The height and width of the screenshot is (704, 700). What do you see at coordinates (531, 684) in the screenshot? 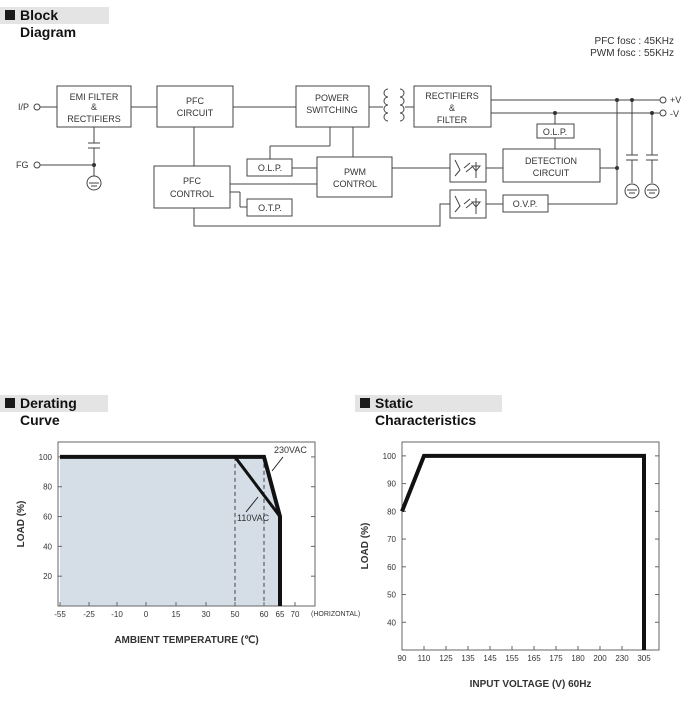
I see `x-axis-label: INPUT VOLTAGE (V) 60Hz` at bounding box center [531, 684].